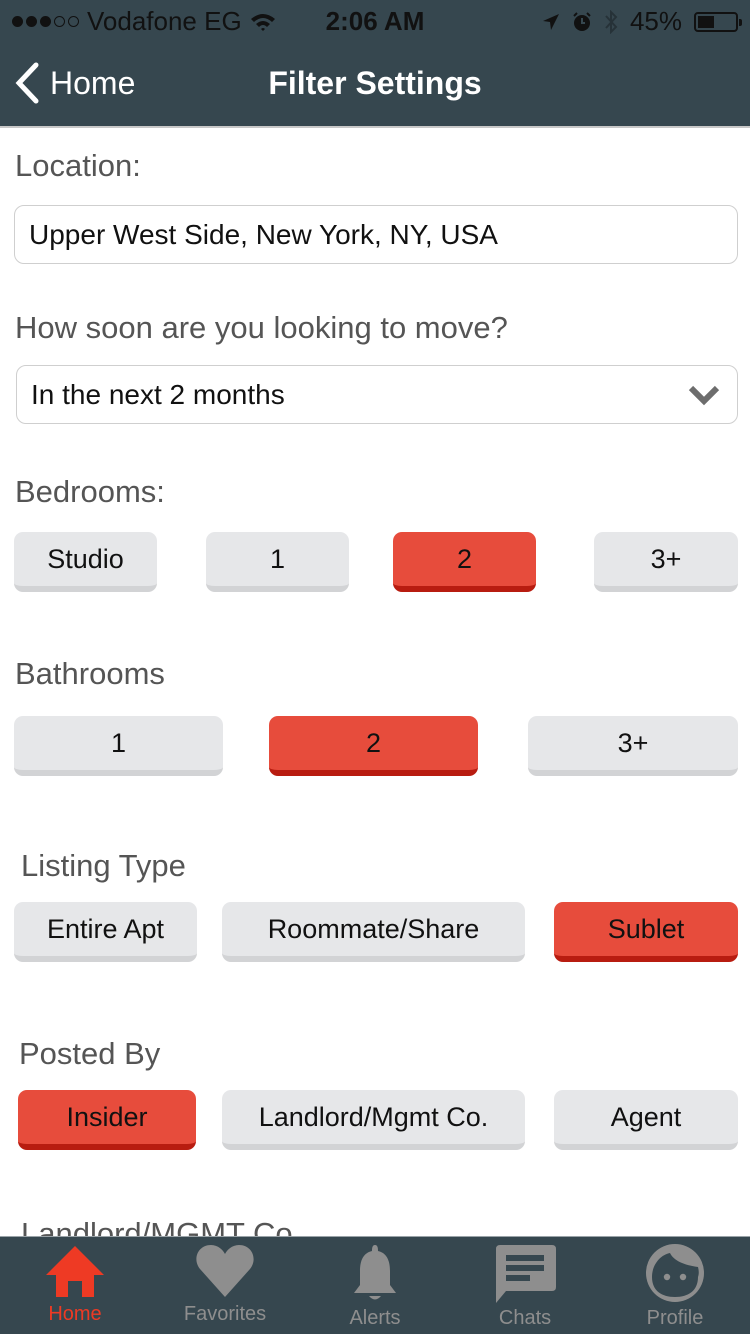 The width and height of the screenshot is (750, 1334). Describe the element at coordinates (666, 562) in the screenshot. I see `bedrooms-option-3plus: 3+` at that location.